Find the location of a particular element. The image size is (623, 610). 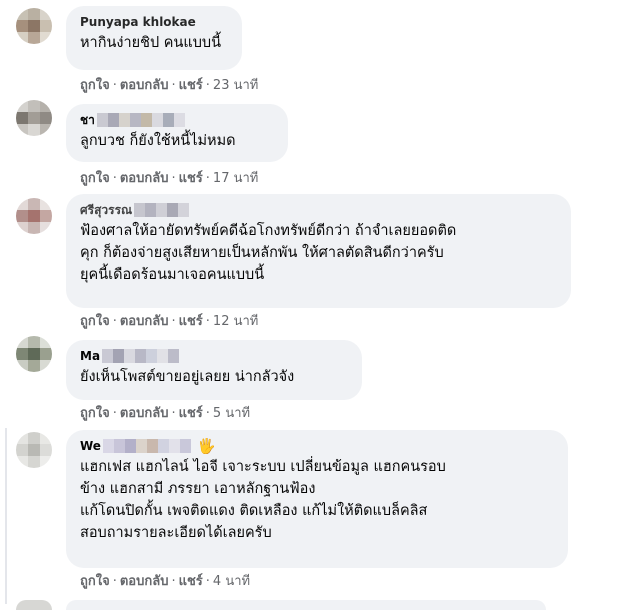

timestamp: 17 นาที is located at coordinates (235, 178).